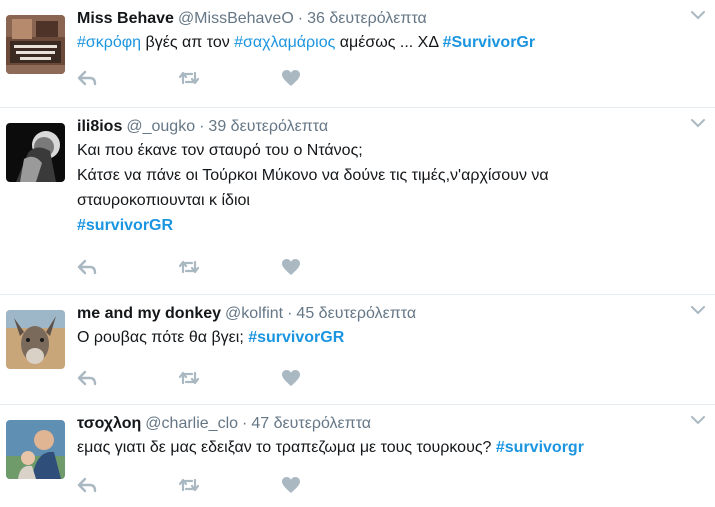  Describe the element at coordinates (160, 126) in the screenshot. I see `username: @_ougko` at that location.